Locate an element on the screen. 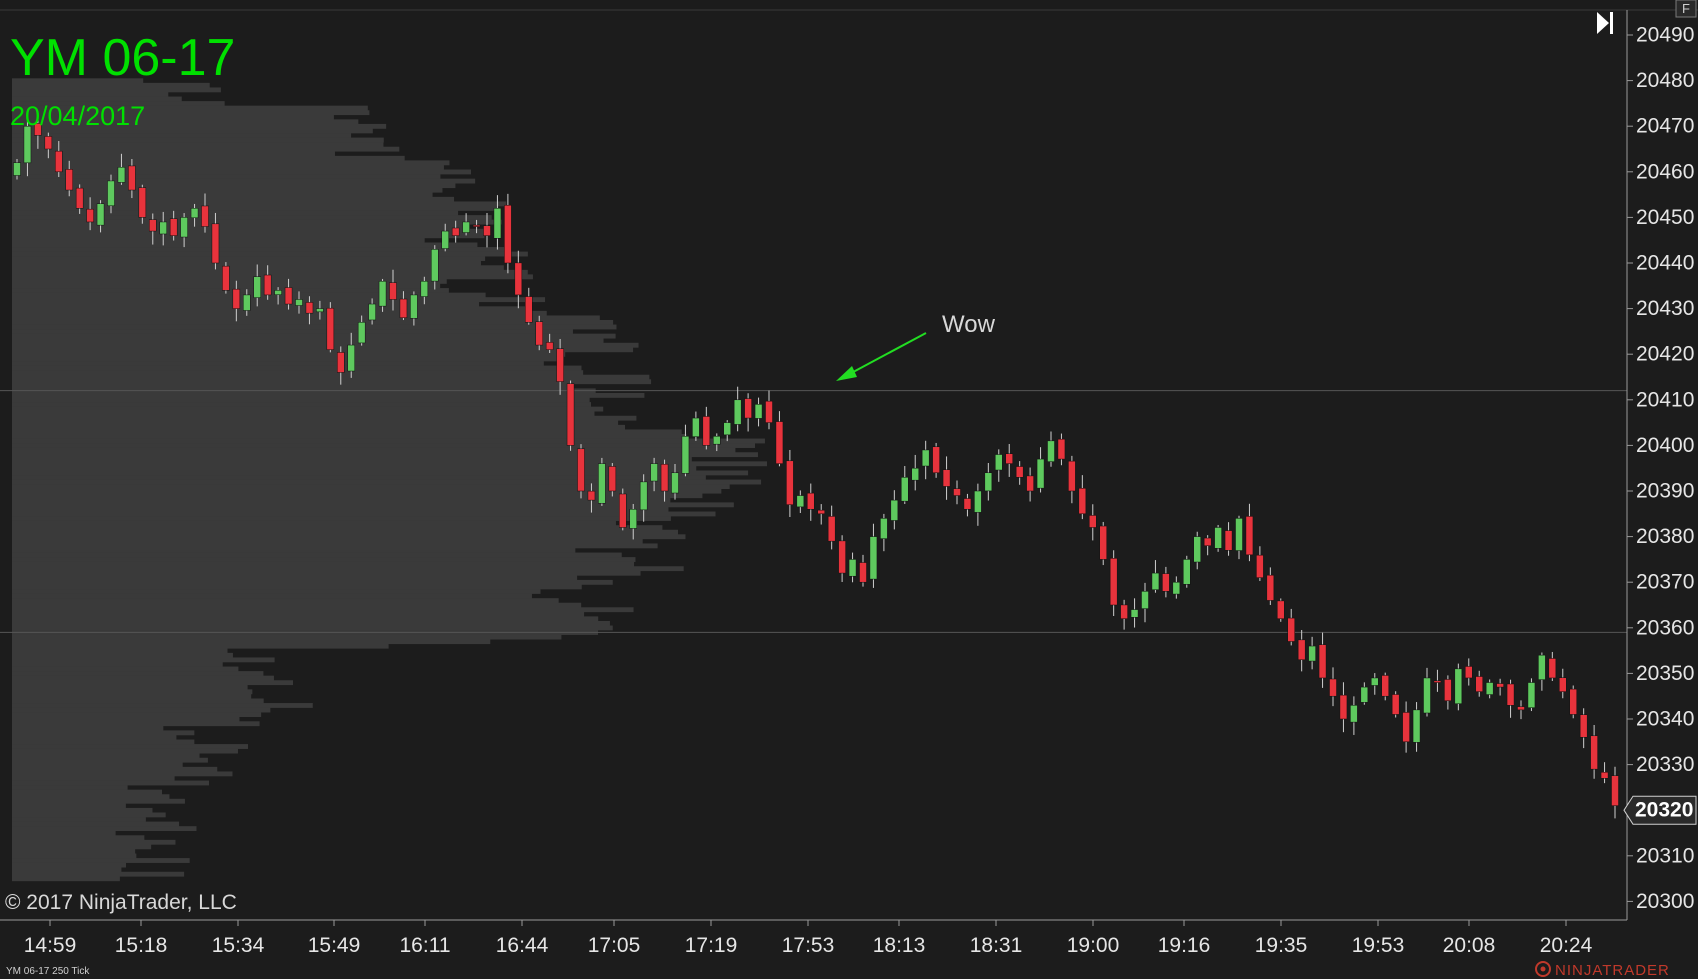 The width and height of the screenshot is (1698, 979). x-tick-label: 15:49 is located at coordinates (334, 945).